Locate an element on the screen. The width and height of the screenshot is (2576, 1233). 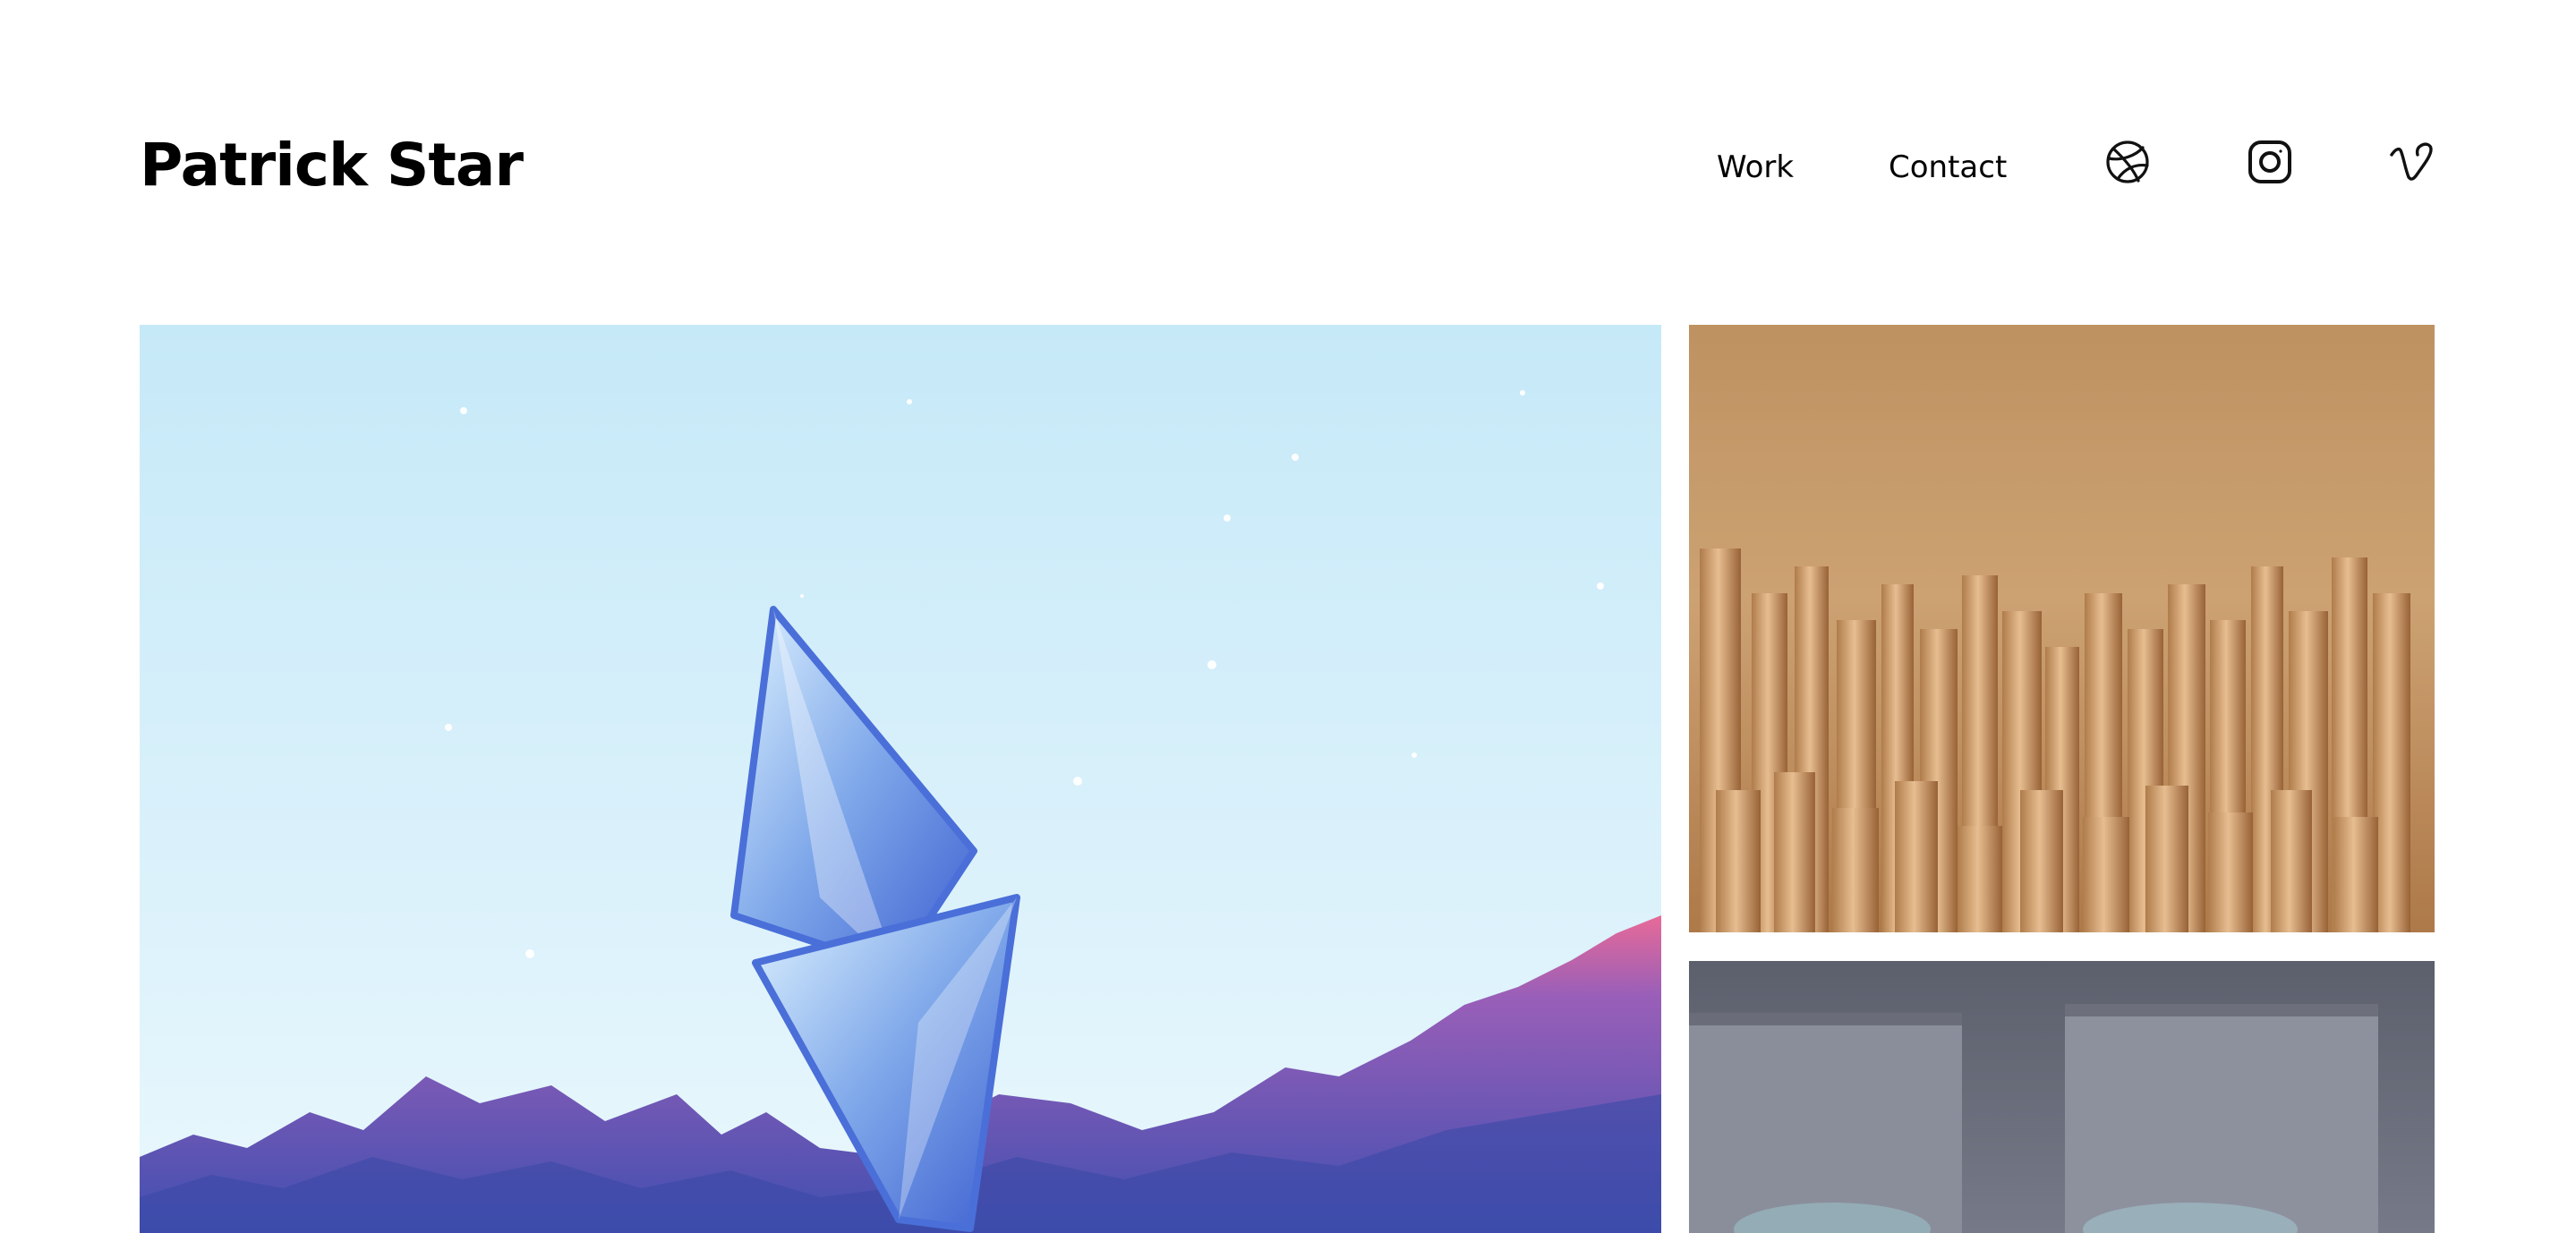
instagram-icon is located at coordinates (2269, 161).